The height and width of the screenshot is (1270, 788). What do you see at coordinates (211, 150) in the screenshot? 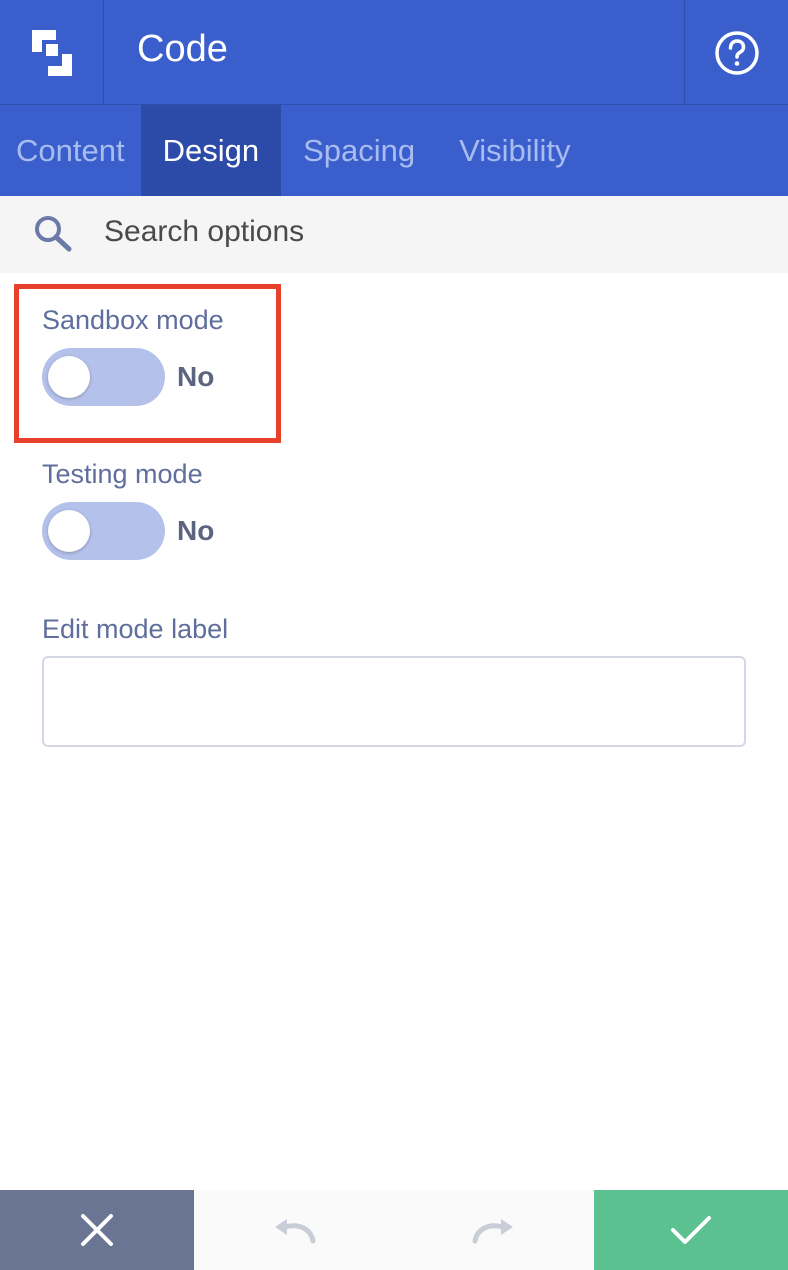
I see `tab-design: Design` at bounding box center [211, 150].